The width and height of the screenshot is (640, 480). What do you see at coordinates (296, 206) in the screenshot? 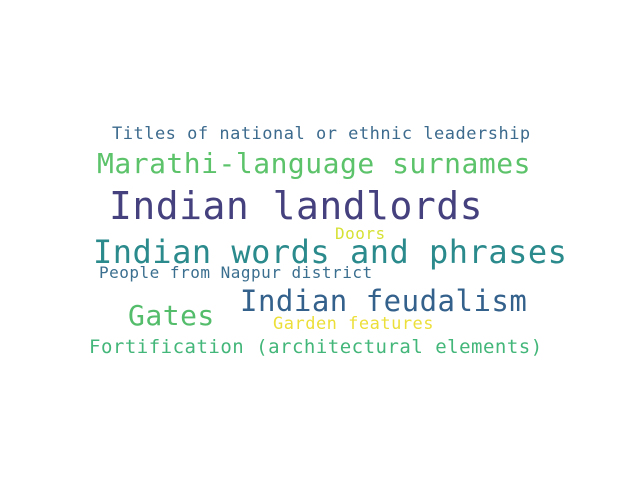
I see `word-indian-landlords: Indian landlords` at bounding box center [296, 206].